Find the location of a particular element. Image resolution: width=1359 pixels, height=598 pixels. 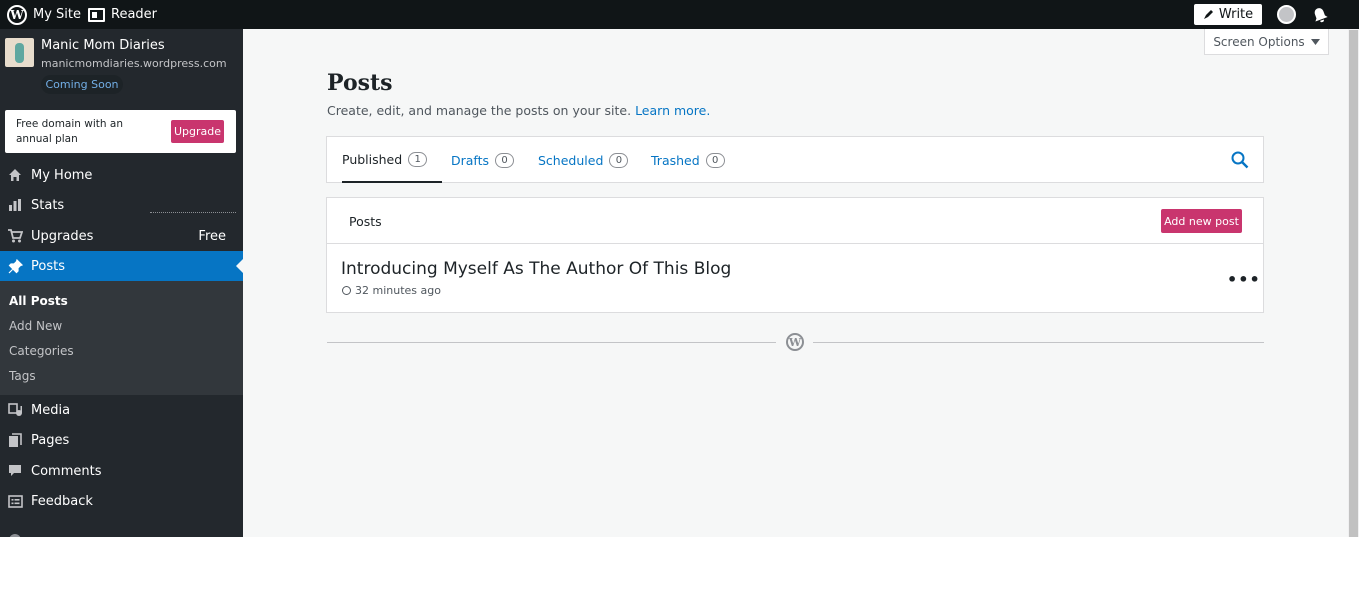

scrollbar-thumb is located at coordinates (1353, 283).